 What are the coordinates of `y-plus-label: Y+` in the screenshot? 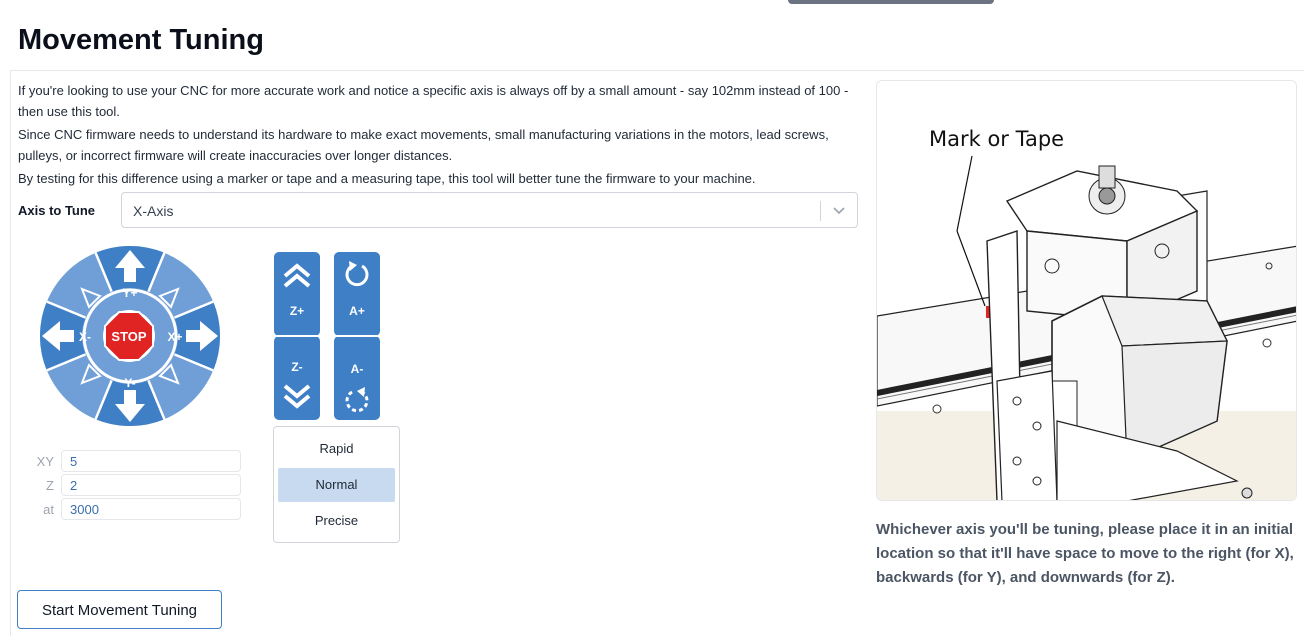 It's located at (129, 293).